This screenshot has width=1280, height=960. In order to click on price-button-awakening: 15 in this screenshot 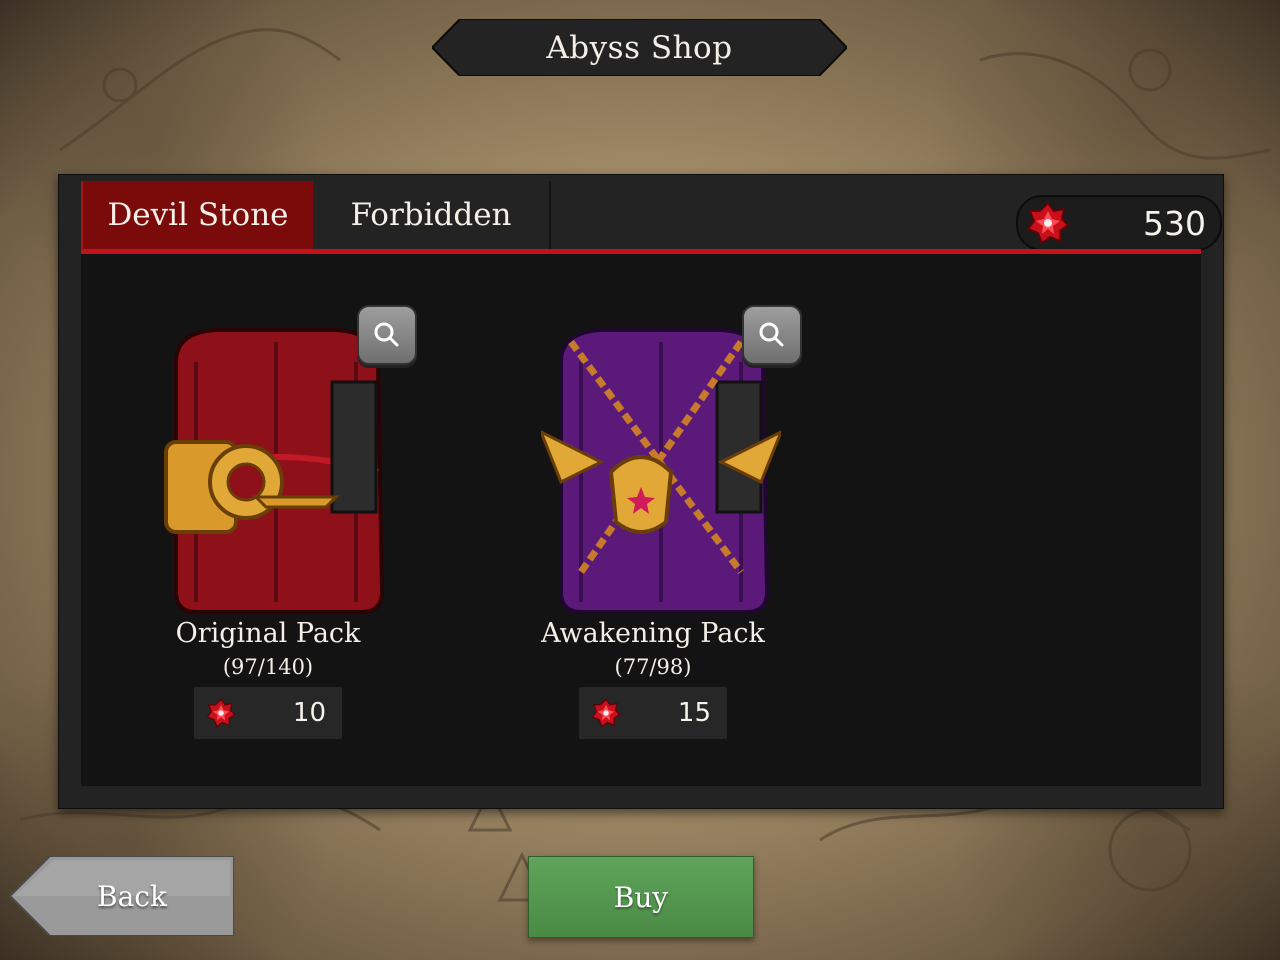, I will do `click(653, 713)`.